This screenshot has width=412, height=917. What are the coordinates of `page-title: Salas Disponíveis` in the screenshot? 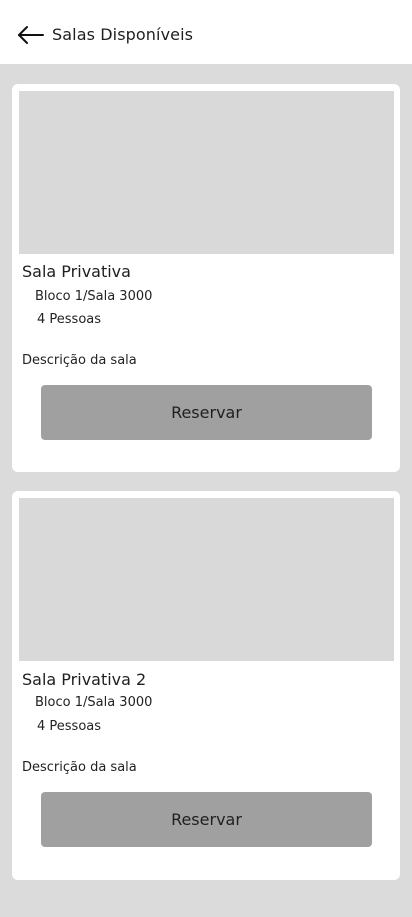 It's located at (123, 34).